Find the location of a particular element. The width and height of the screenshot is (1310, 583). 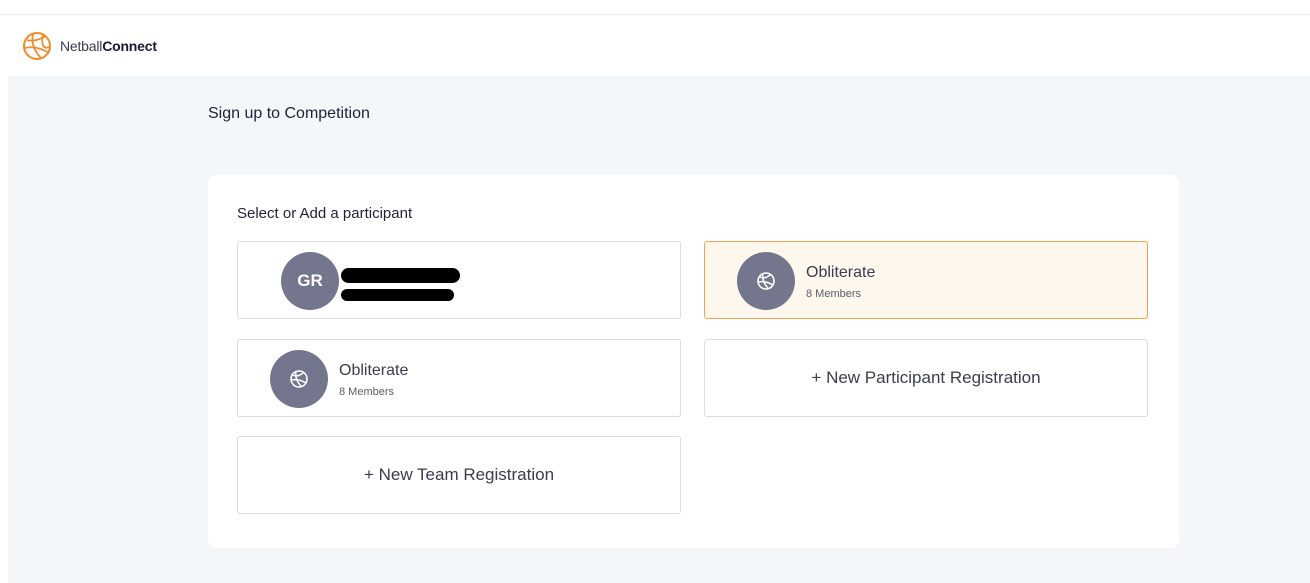

new-participant-registration-label: + New Participant Registration is located at coordinates (926, 377).